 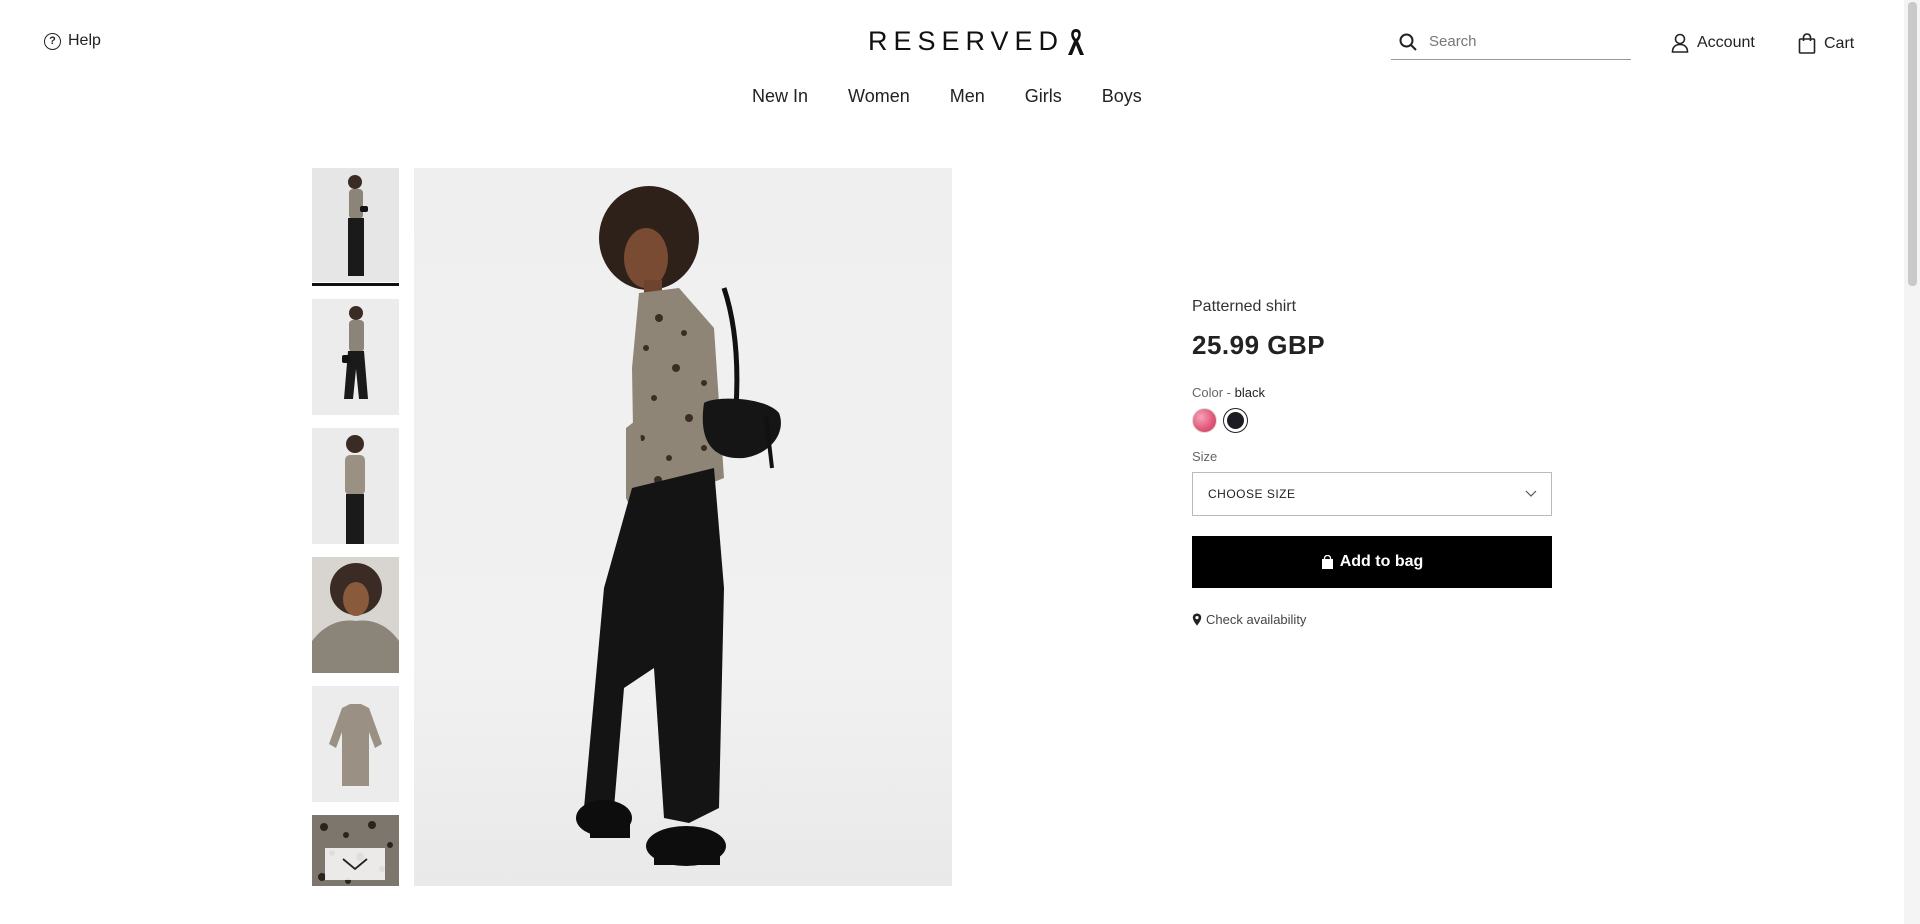 I want to click on help-link: ? Help, so click(x=72, y=41).